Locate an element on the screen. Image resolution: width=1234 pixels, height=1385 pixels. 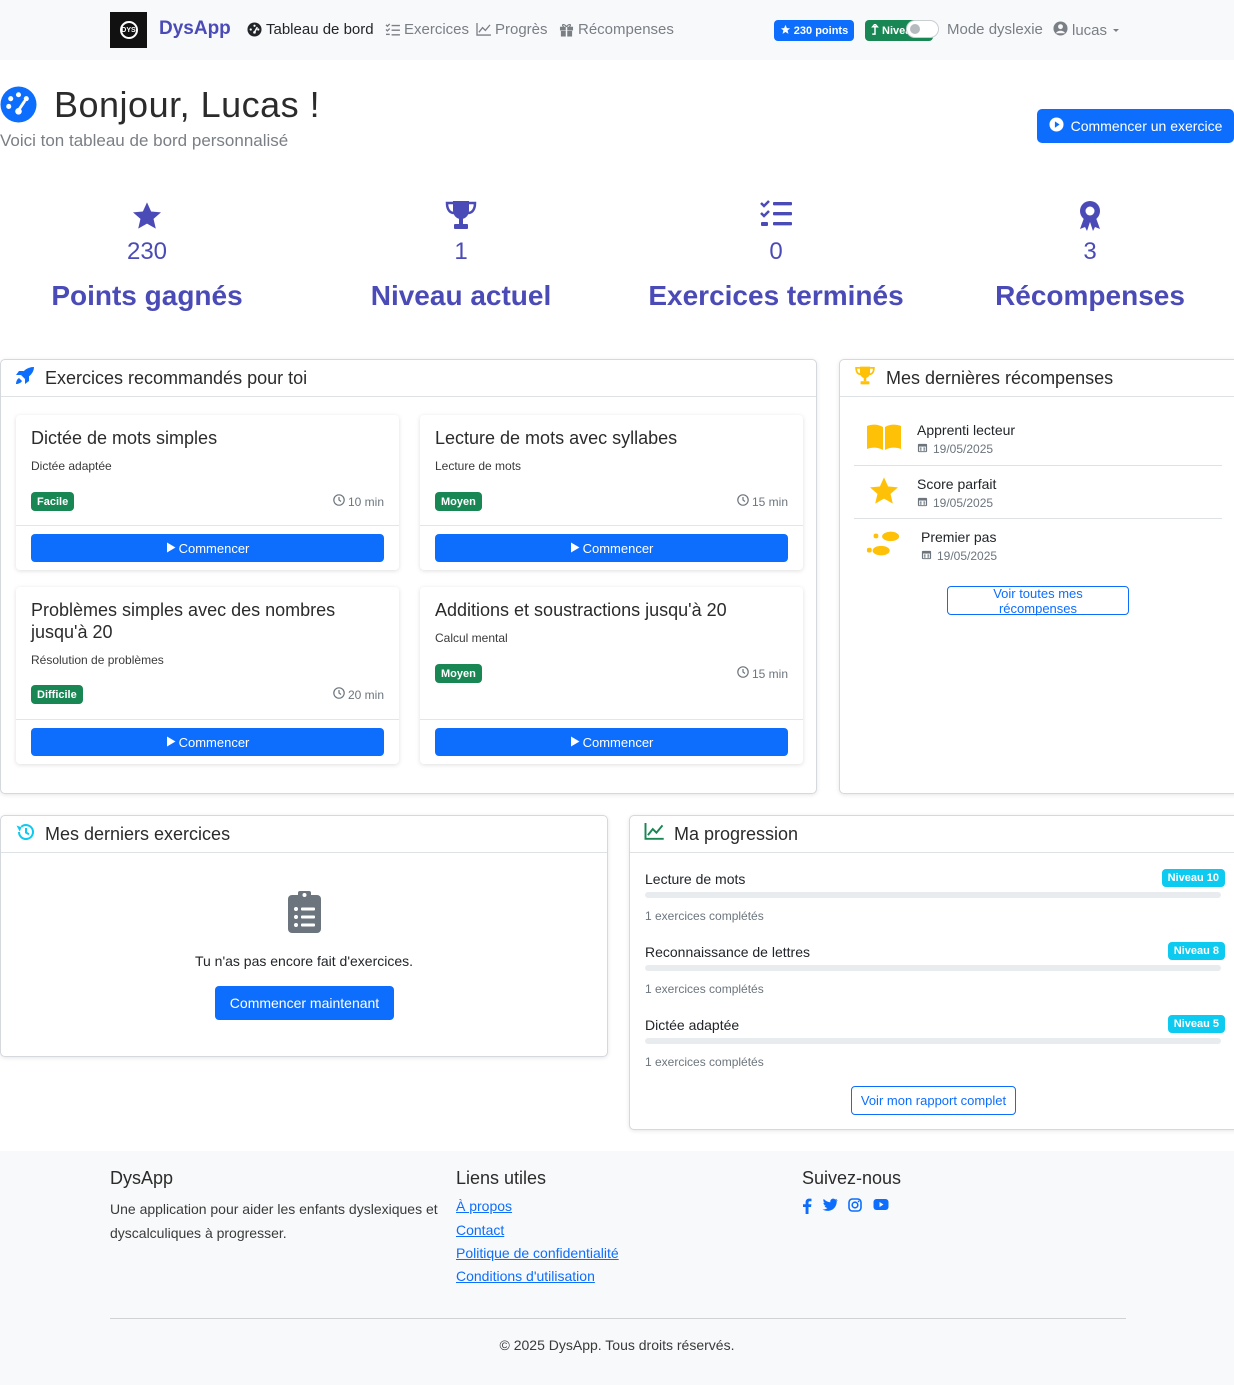
points-badge: 230 points is located at coordinates (814, 30).